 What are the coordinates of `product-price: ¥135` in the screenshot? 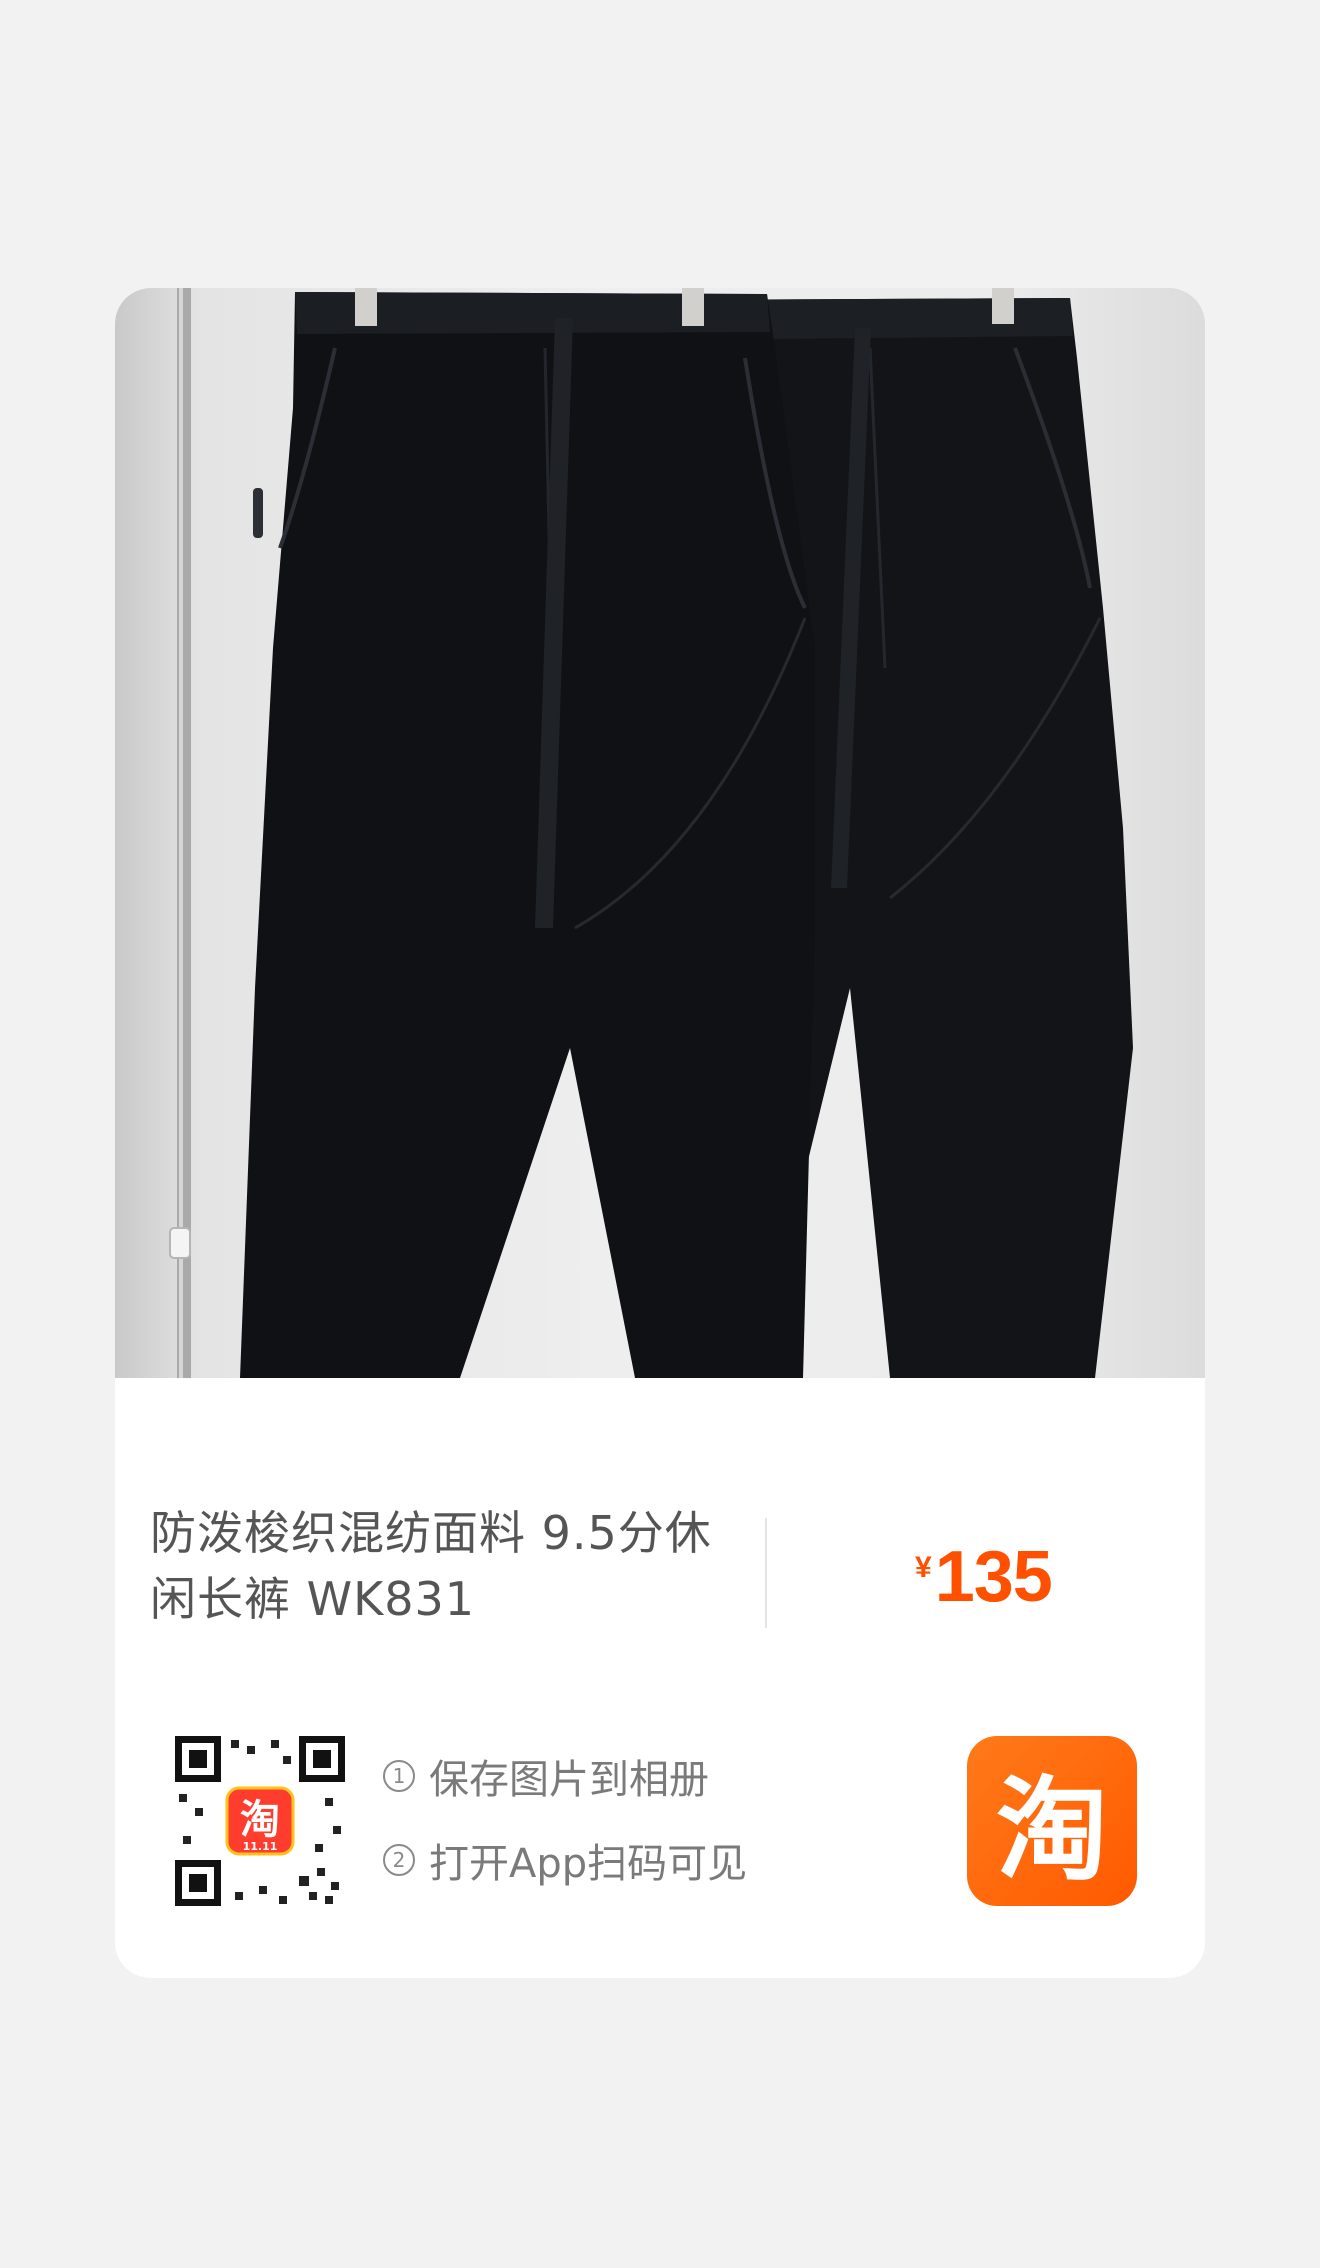 It's located at (984, 1577).